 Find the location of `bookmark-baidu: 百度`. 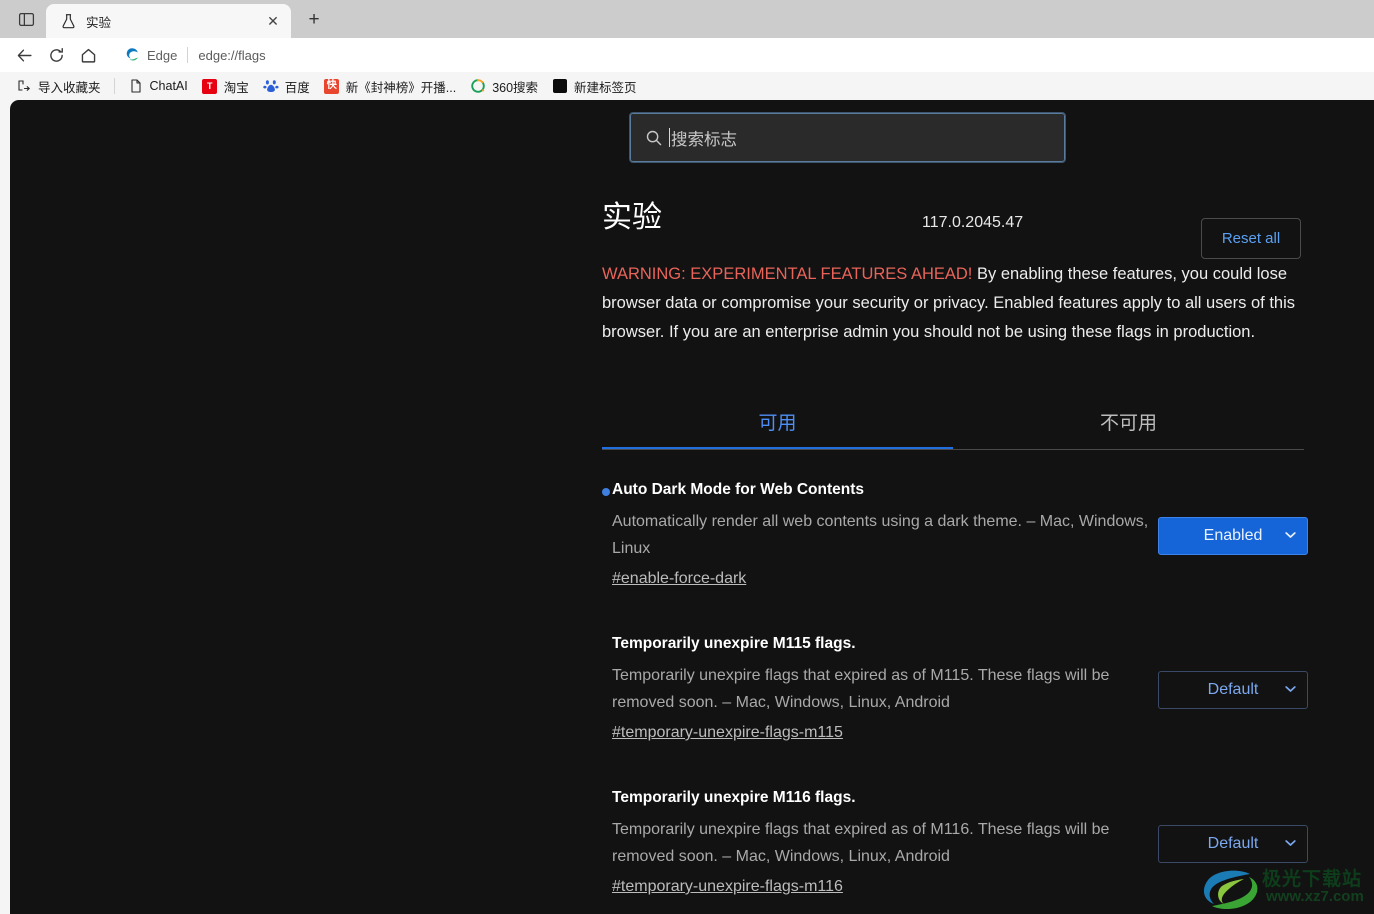

bookmark-baidu: 百度 is located at coordinates (286, 86).